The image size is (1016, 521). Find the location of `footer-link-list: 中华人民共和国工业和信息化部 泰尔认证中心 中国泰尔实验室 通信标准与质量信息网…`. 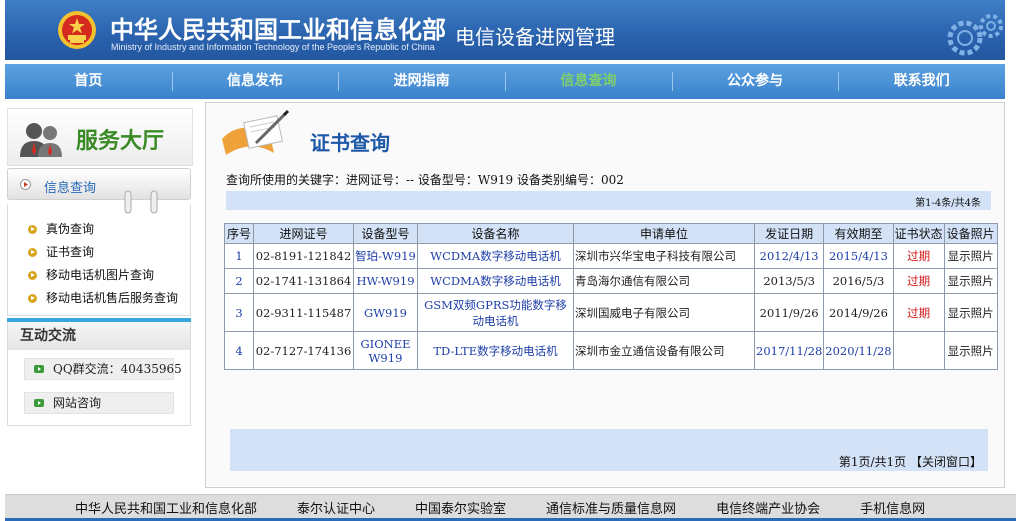

footer-link-list: 中华人民共和国工业和信息化部 泰尔认证中心 中国泰尔实验室 通信标准与质量信息网… is located at coordinates (510, 507).